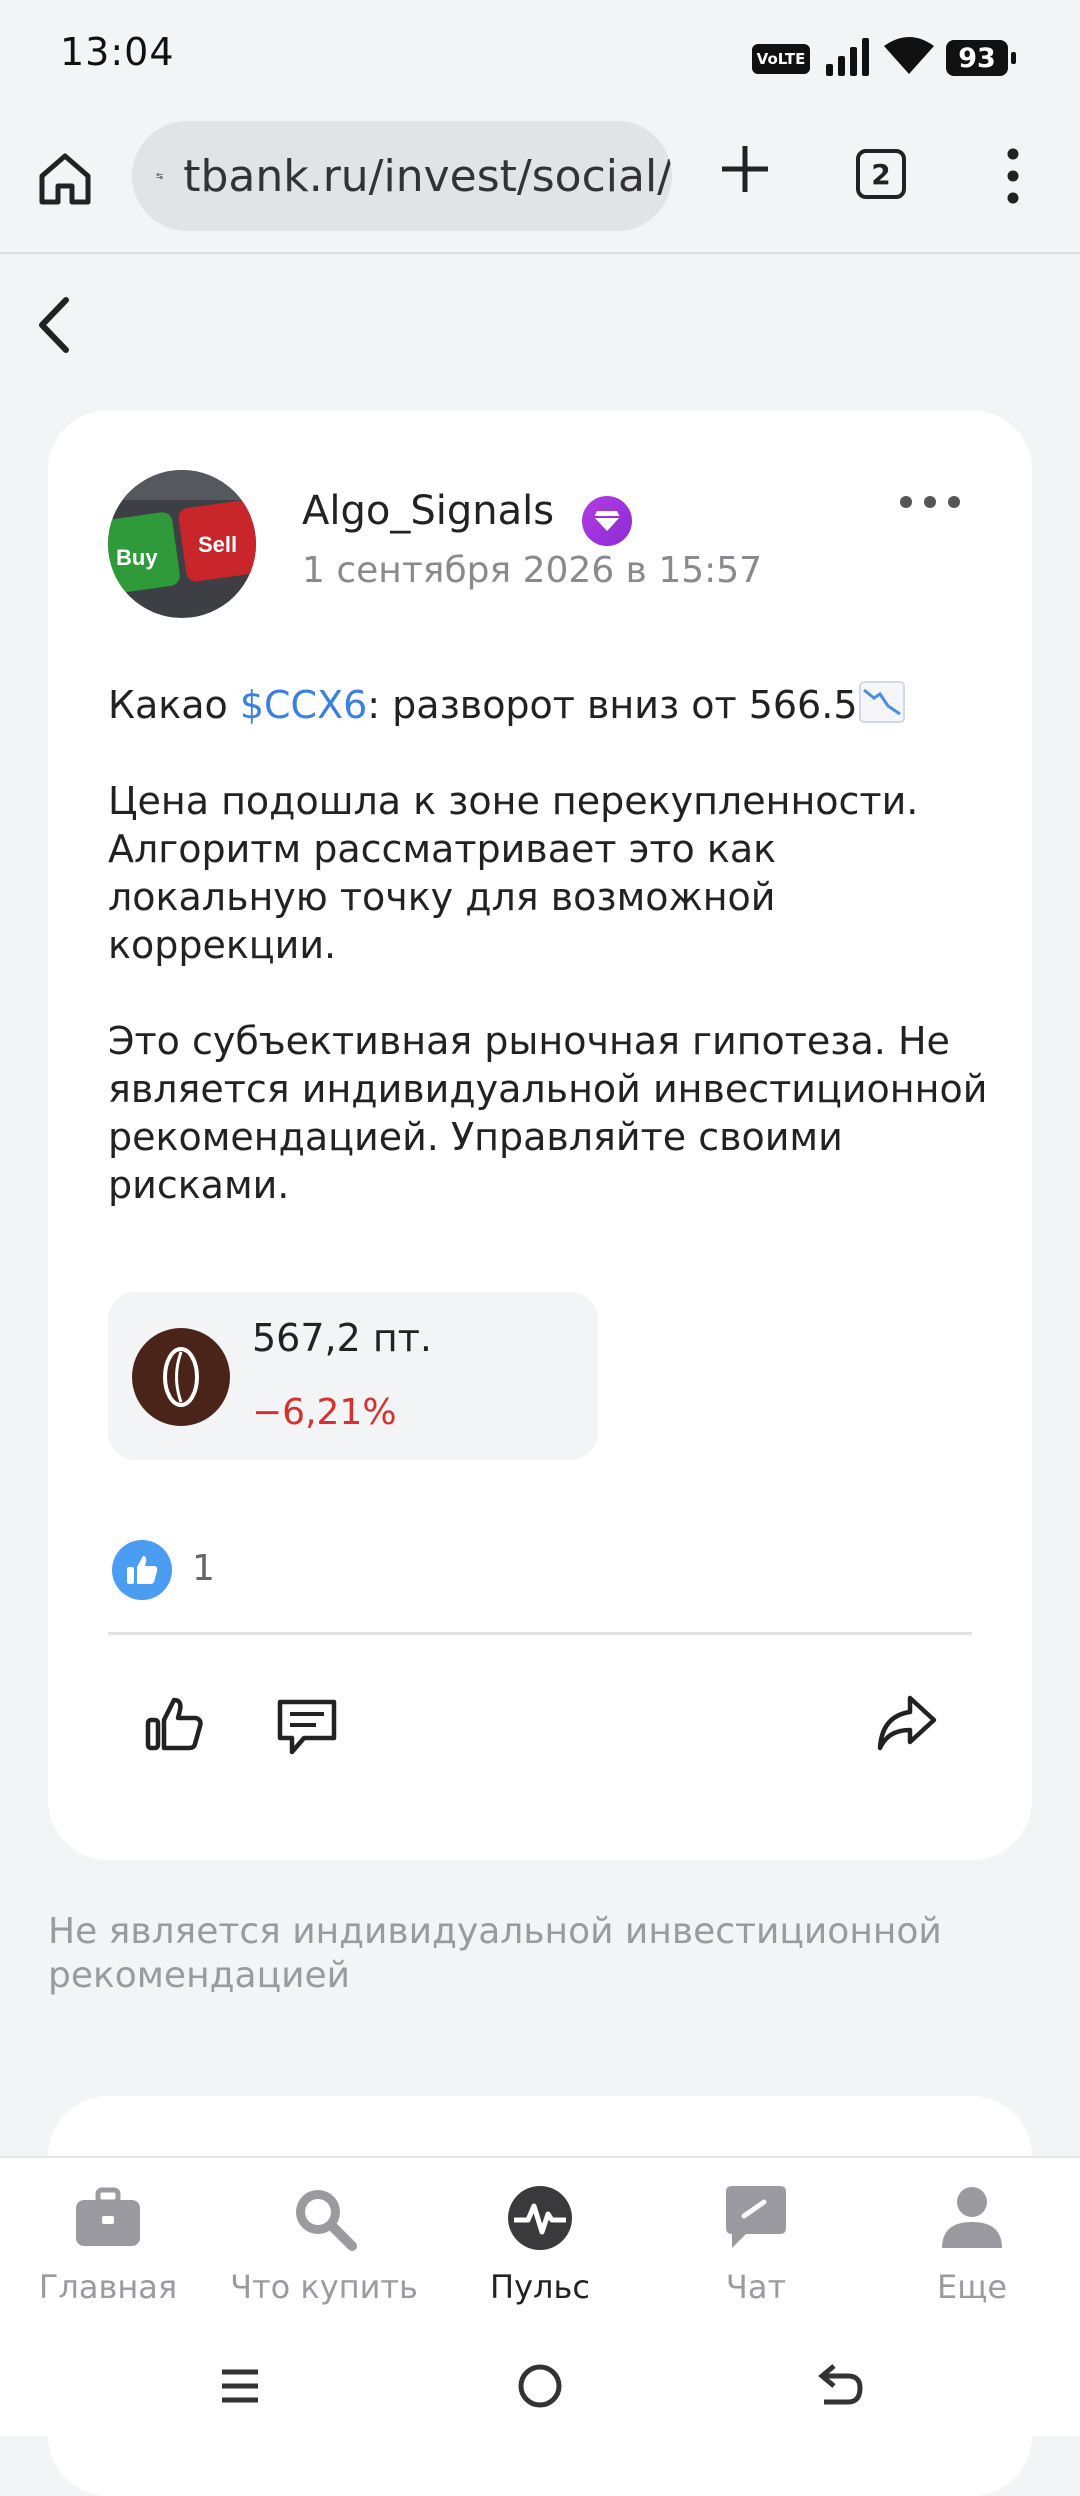  What do you see at coordinates (906, 1722) in the screenshot?
I see `share-button-icon` at bounding box center [906, 1722].